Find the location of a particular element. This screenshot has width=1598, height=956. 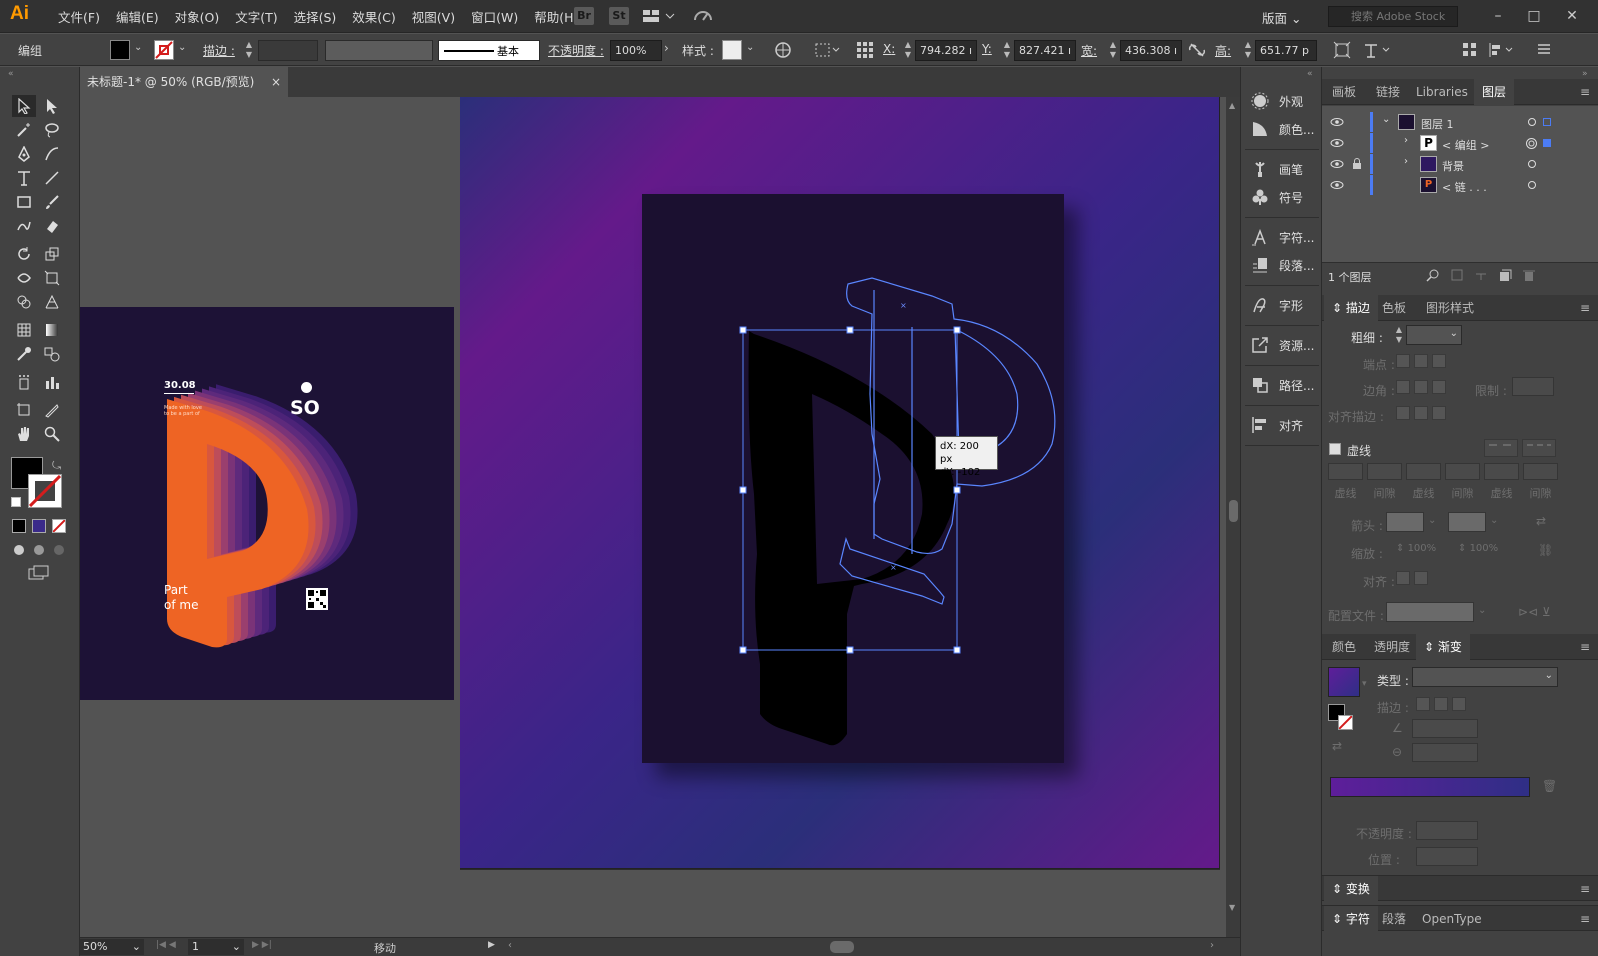

scroll-down-icon: ▼ is located at coordinates (1232, 907).